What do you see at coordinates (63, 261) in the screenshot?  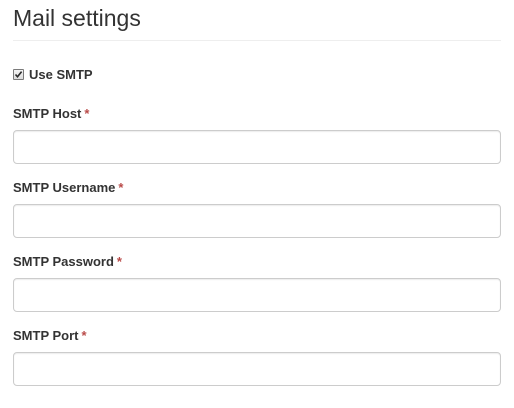 I see `smtp-password-label-text: SMTP Password` at bounding box center [63, 261].